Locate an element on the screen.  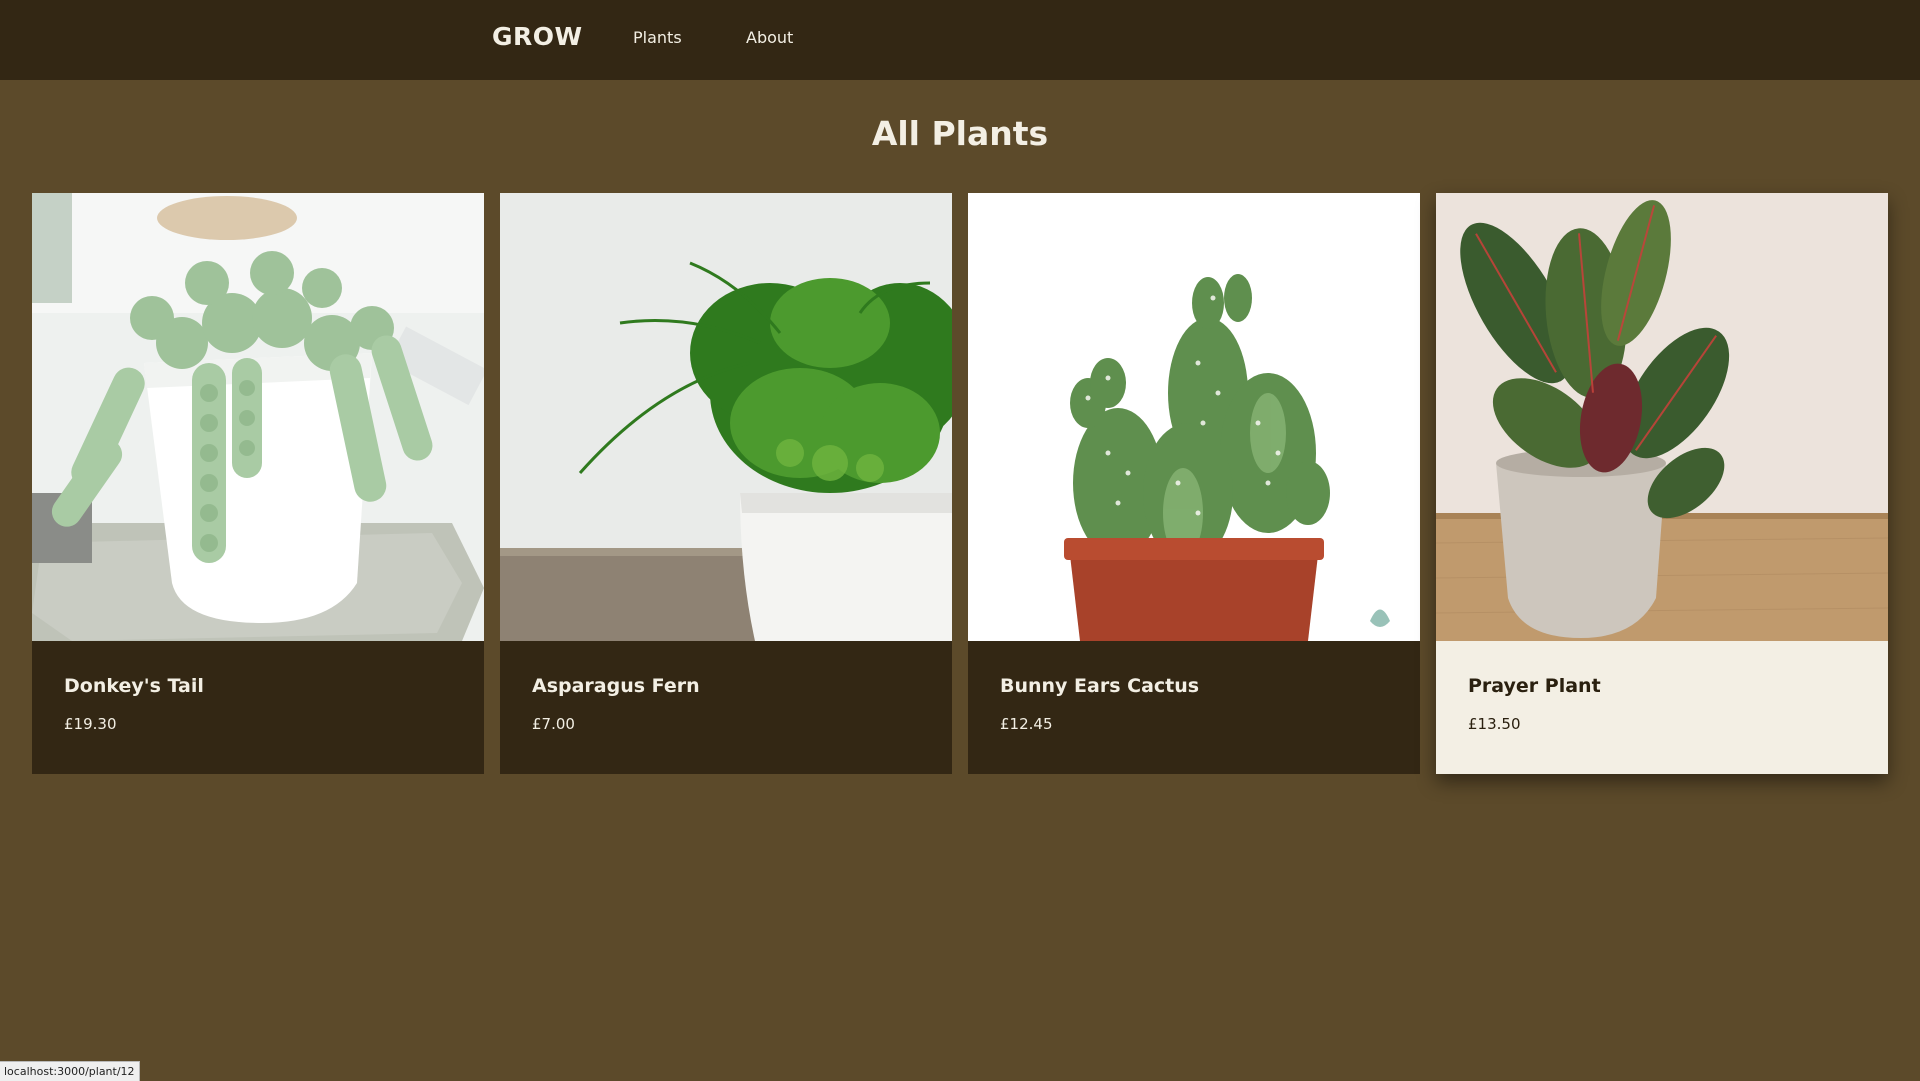
plant-card-bunny-ears-cactus: Bunny Ears Cactus £12.45 is located at coordinates (1194, 483).